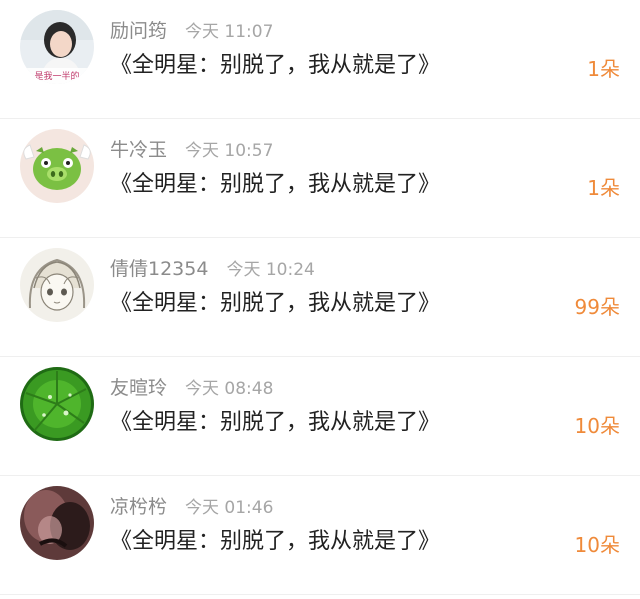 Image resolution: width=640 pixels, height=599 pixels. I want to click on comment-meta: 凉枍枍 今天 01:46, so click(191, 505).